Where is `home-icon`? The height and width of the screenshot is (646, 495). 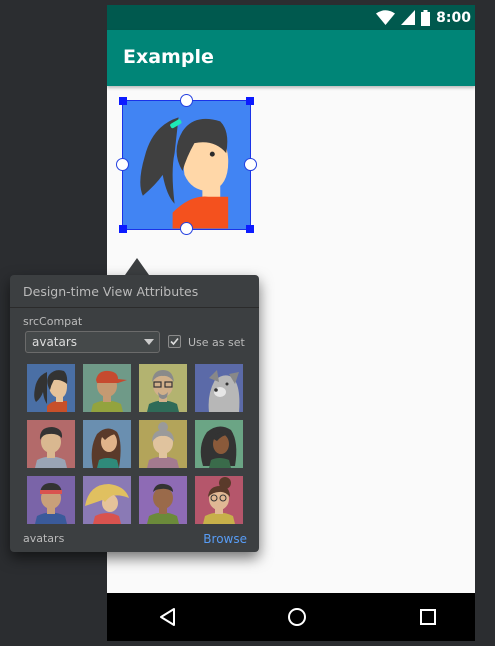
home-icon is located at coordinates (297, 617).